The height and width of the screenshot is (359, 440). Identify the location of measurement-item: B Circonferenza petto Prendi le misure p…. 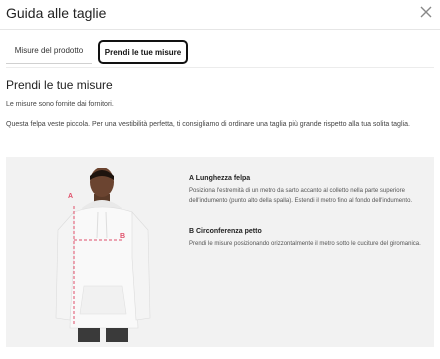
(308, 238).